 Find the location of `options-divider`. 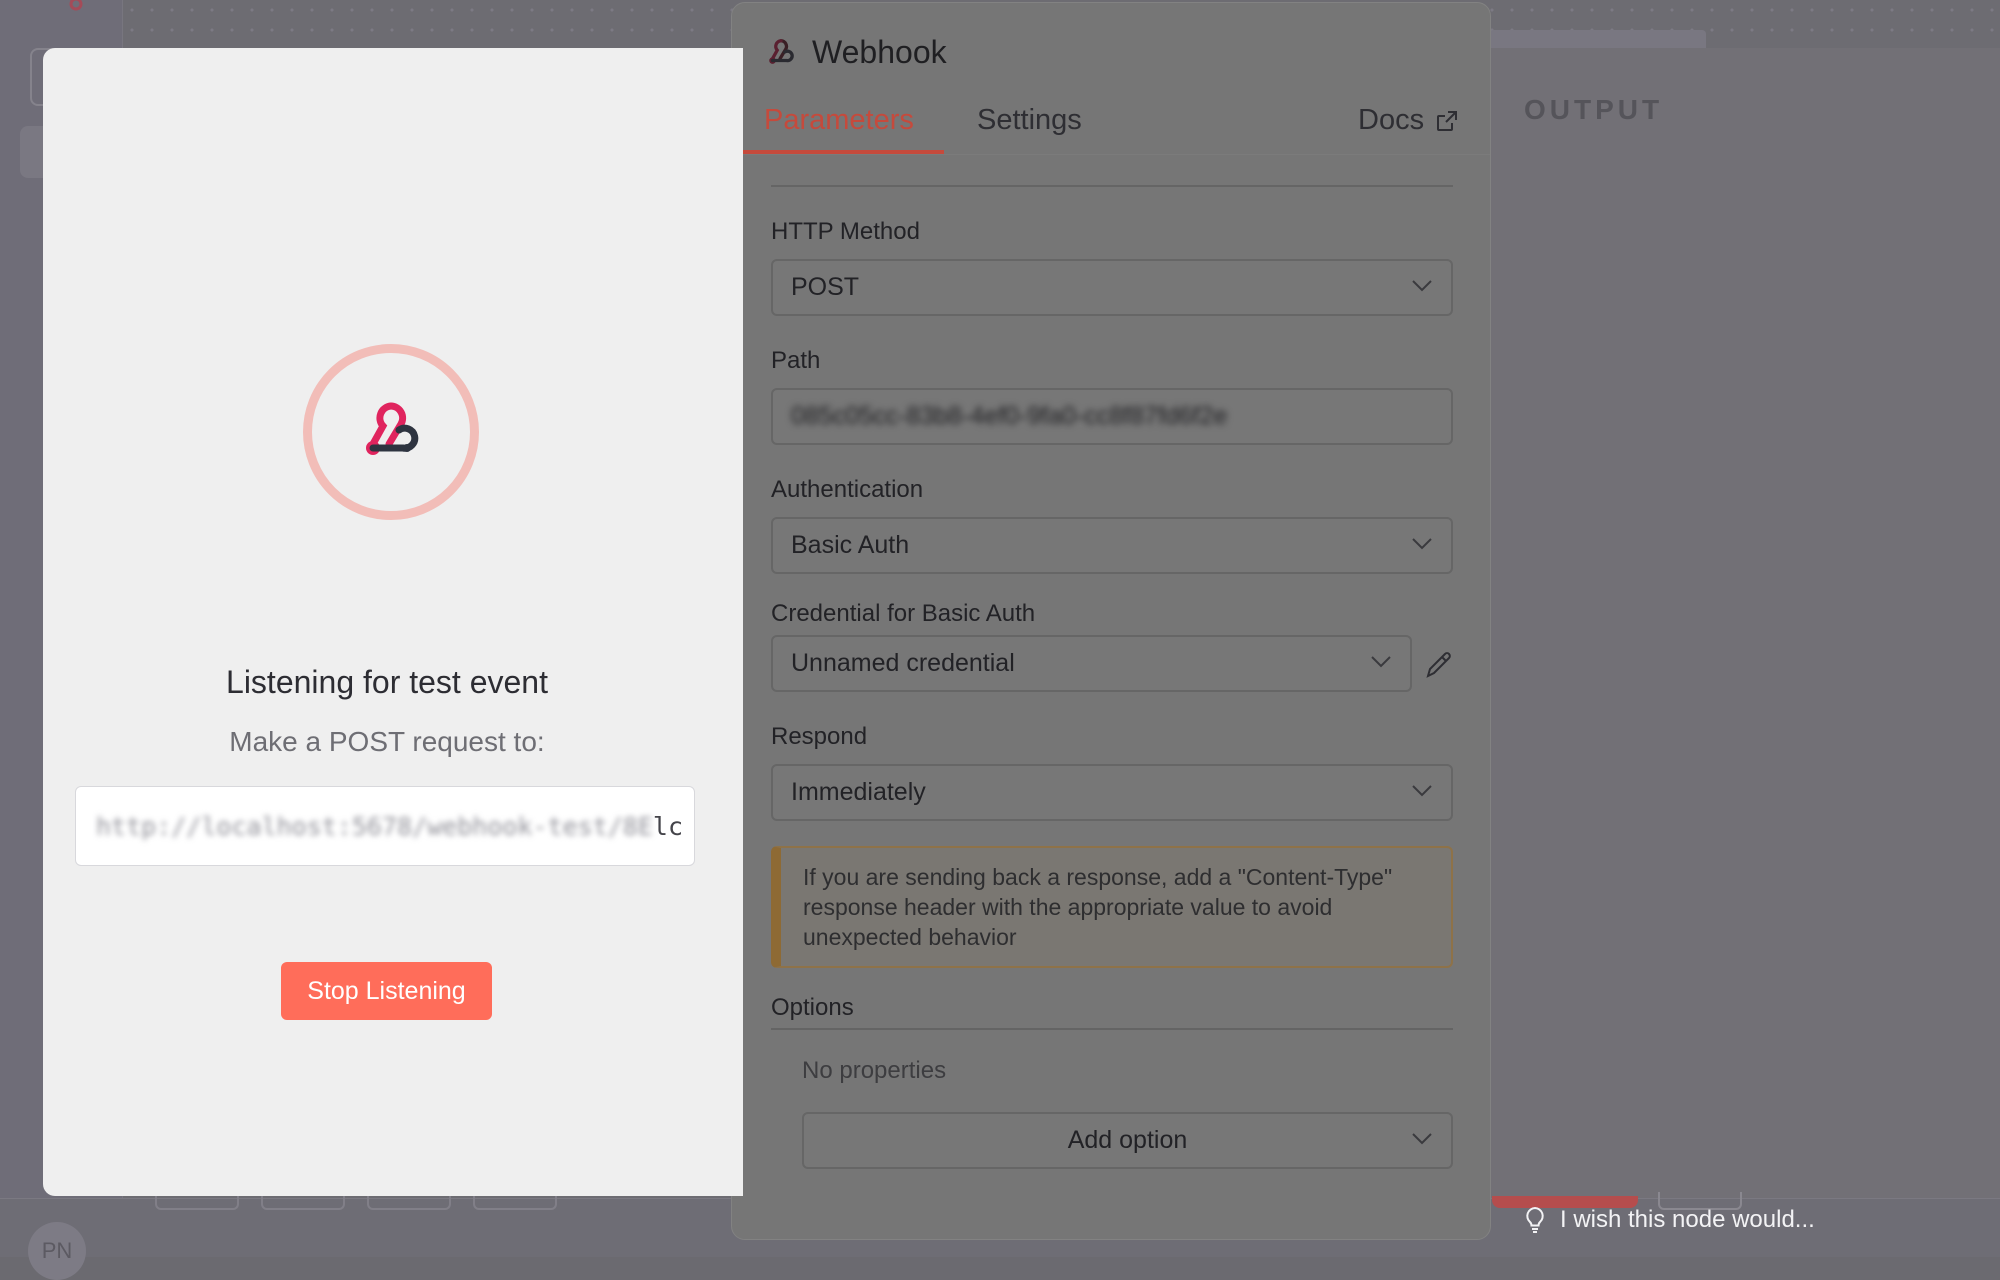

options-divider is located at coordinates (1112, 1029).